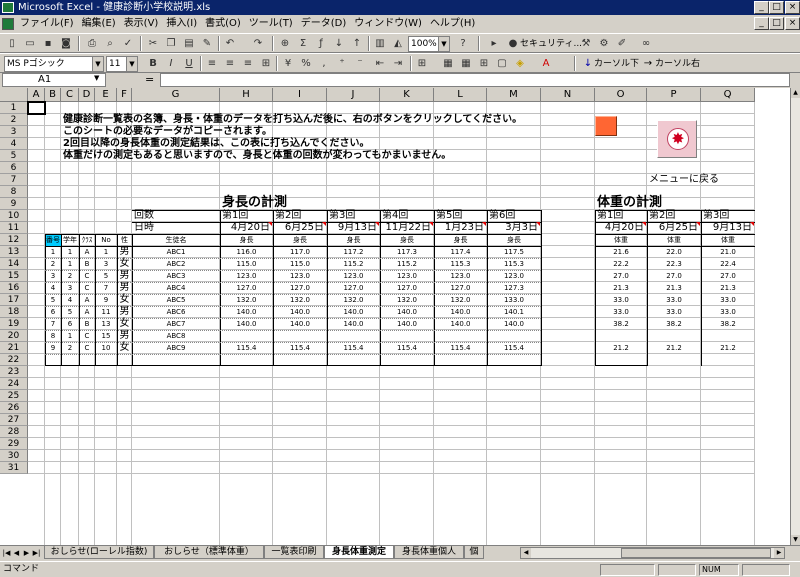 The width and height of the screenshot is (800, 577). Describe the element at coordinates (16, 553) in the screenshot. I see `prev-sheet-icon: ◀` at that location.